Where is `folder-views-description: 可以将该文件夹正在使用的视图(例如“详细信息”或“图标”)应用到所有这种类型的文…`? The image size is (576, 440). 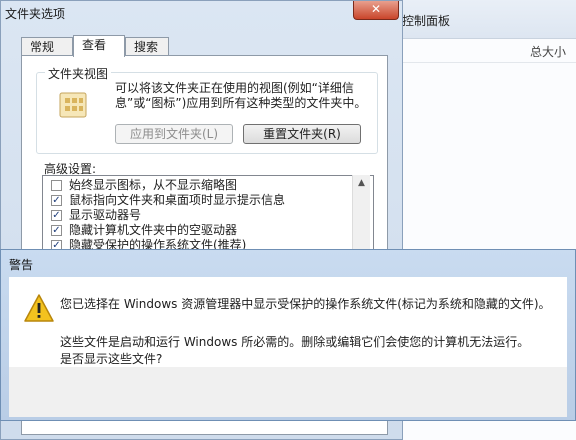 folder-views-description: 可以将该文件夹正在使用的视图(例如“详细信息”或“图标”)应用到所有这种类型的文… is located at coordinates (241, 95).